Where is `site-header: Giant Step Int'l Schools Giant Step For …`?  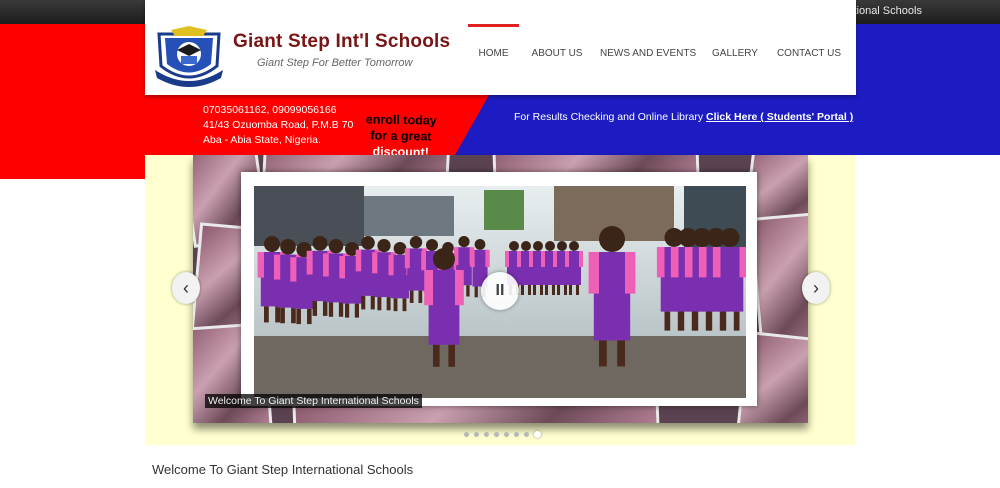 site-header: Giant Step Int'l Schools Giant Step For … is located at coordinates (500, 47).